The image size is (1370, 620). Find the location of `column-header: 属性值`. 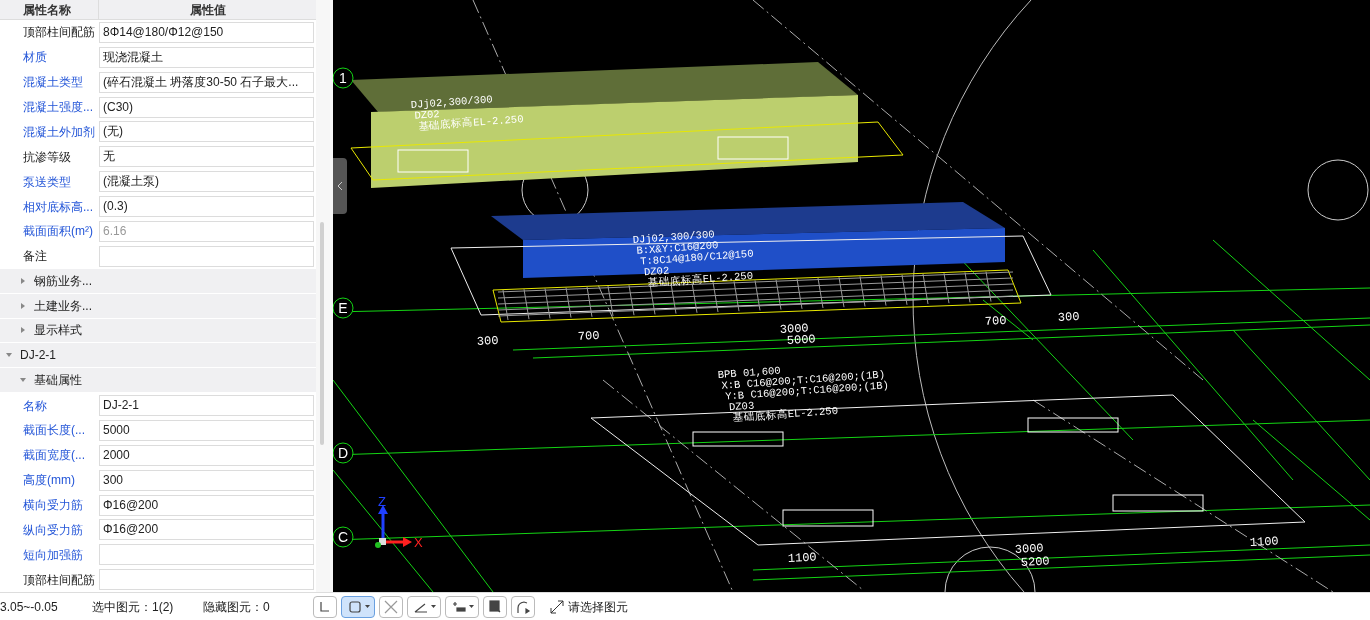

column-header: 属性值 is located at coordinates (207, 10).